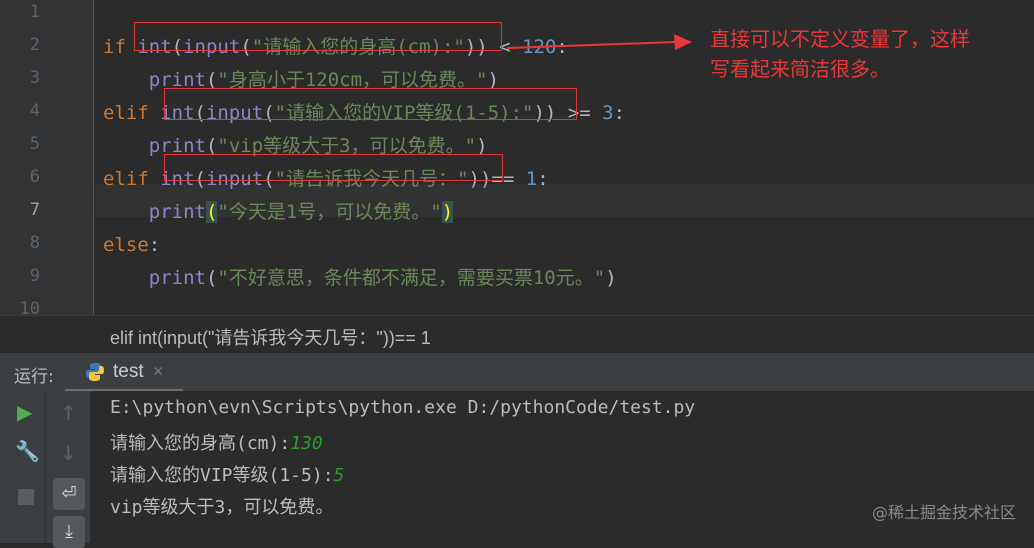 This screenshot has height=548, width=1034. Describe the element at coordinates (200, 443) in the screenshot. I see `console-text: 请输入您的身高(cm):` at that location.